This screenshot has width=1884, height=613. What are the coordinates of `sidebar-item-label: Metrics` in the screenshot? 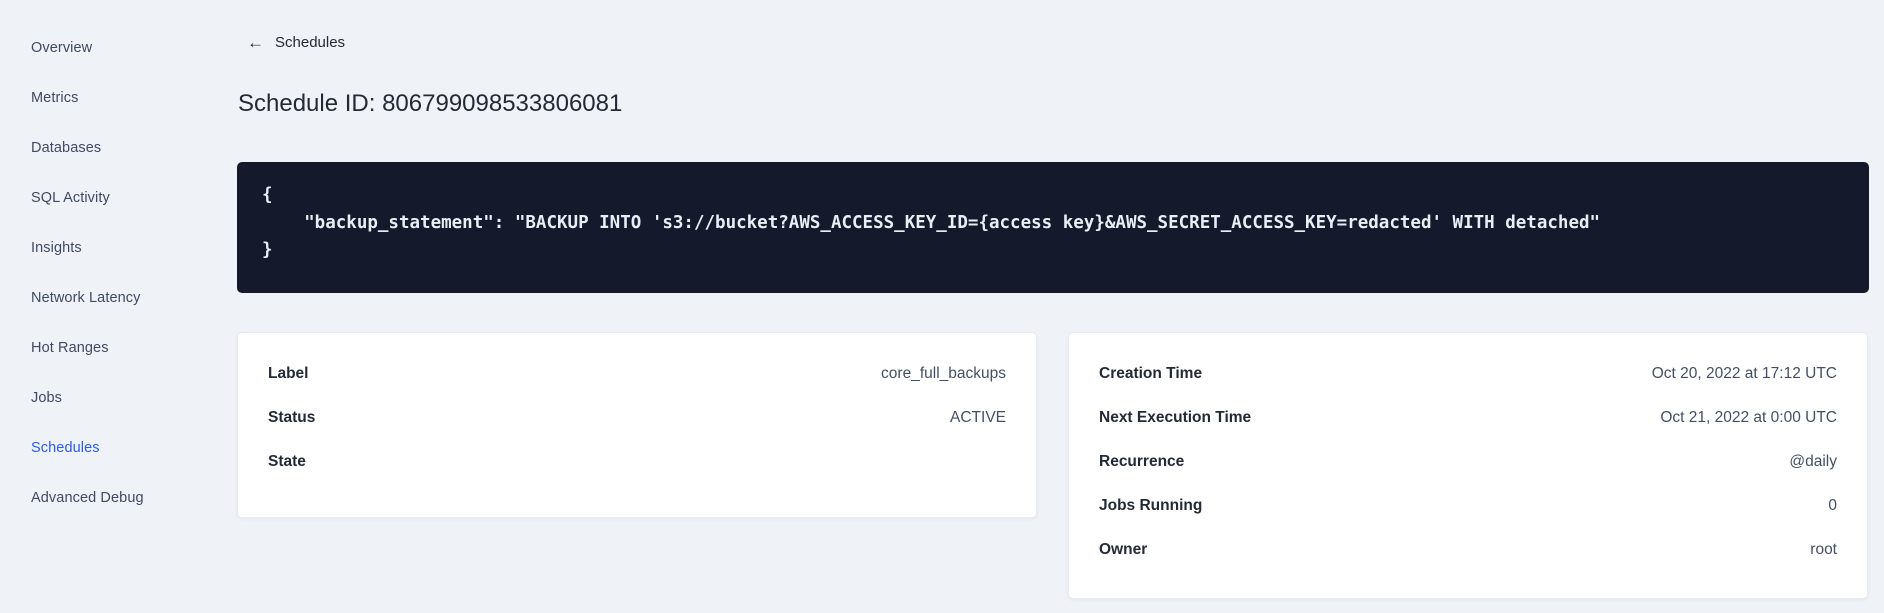 It's located at (55, 98).